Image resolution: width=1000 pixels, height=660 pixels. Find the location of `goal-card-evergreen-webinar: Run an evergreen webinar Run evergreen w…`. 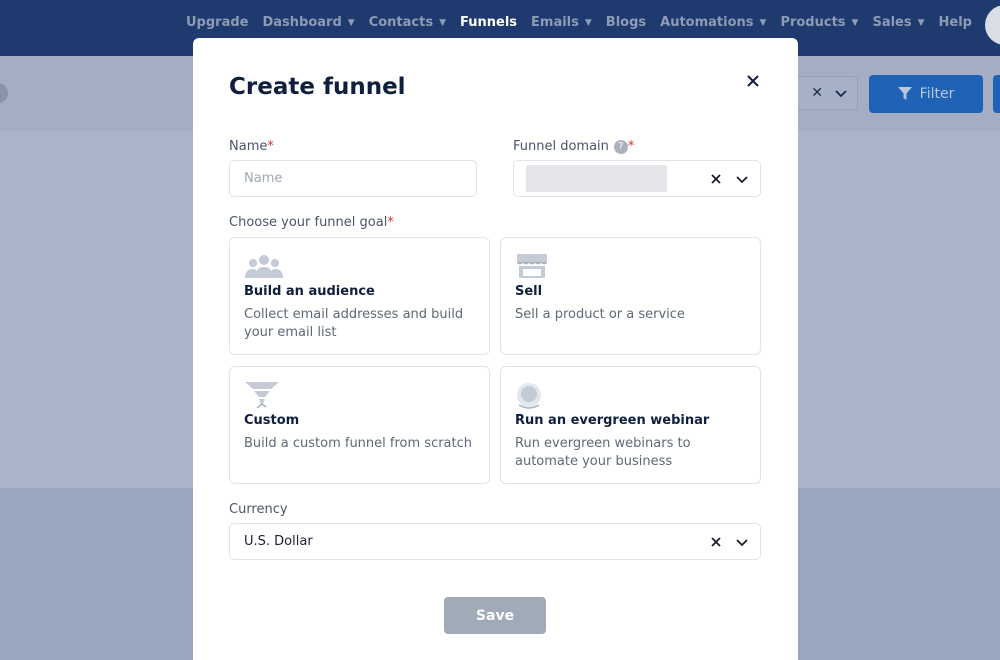

goal-card-evergreen-webinar: Run an evergreen webinar Run evergreen w… is located at coordinates (630, 425).